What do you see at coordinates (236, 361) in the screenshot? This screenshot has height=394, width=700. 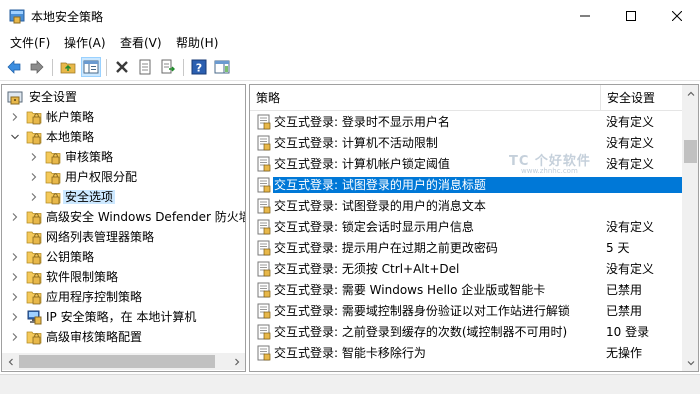 I see `scroll-right-icon` at bounding box center [236, 361].